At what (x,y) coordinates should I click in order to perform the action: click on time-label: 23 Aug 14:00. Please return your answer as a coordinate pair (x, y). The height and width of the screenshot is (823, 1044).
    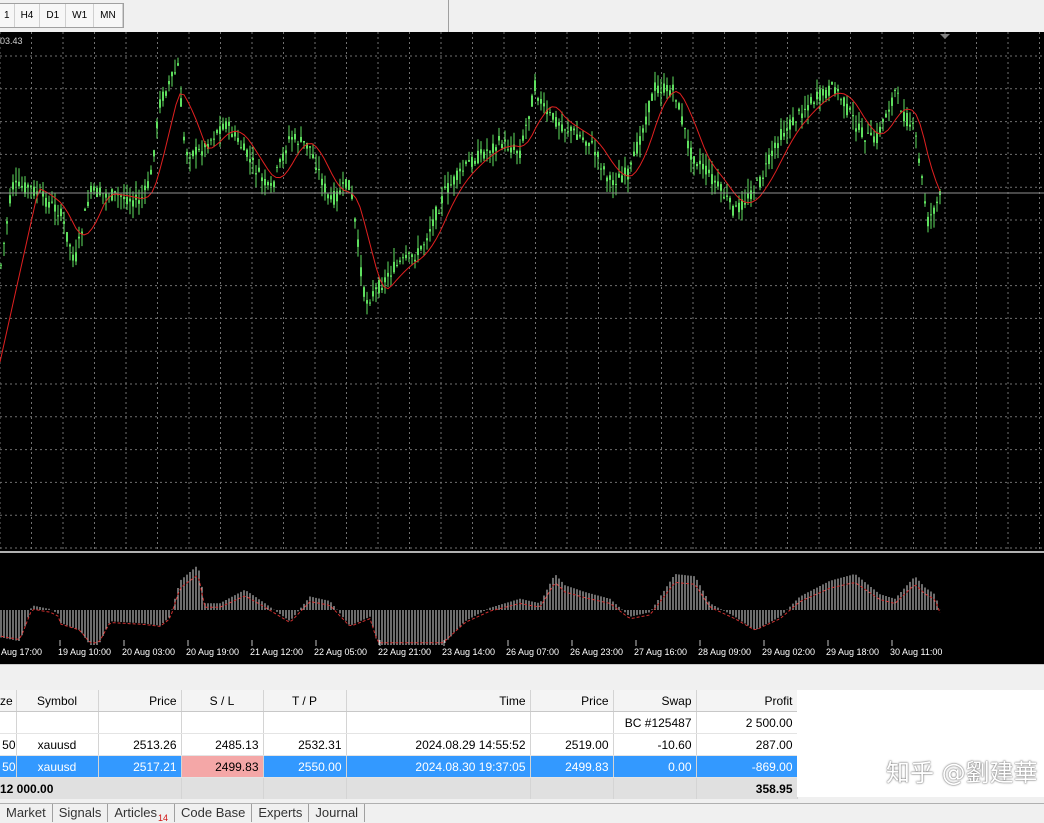
    Looking at the image, I should click on (468, 652).